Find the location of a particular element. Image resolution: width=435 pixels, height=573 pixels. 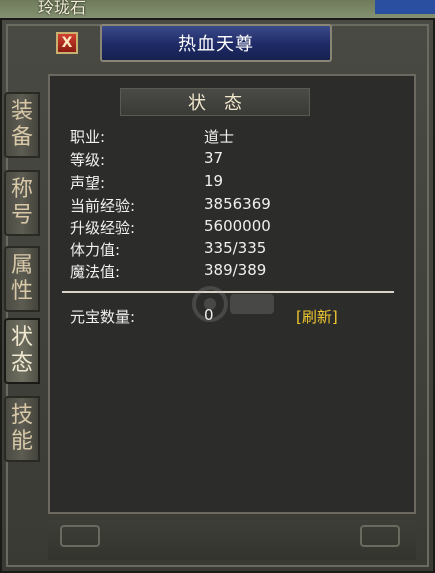

stat-row-class: 职业: 道士 is located at coordinates (230, 137).